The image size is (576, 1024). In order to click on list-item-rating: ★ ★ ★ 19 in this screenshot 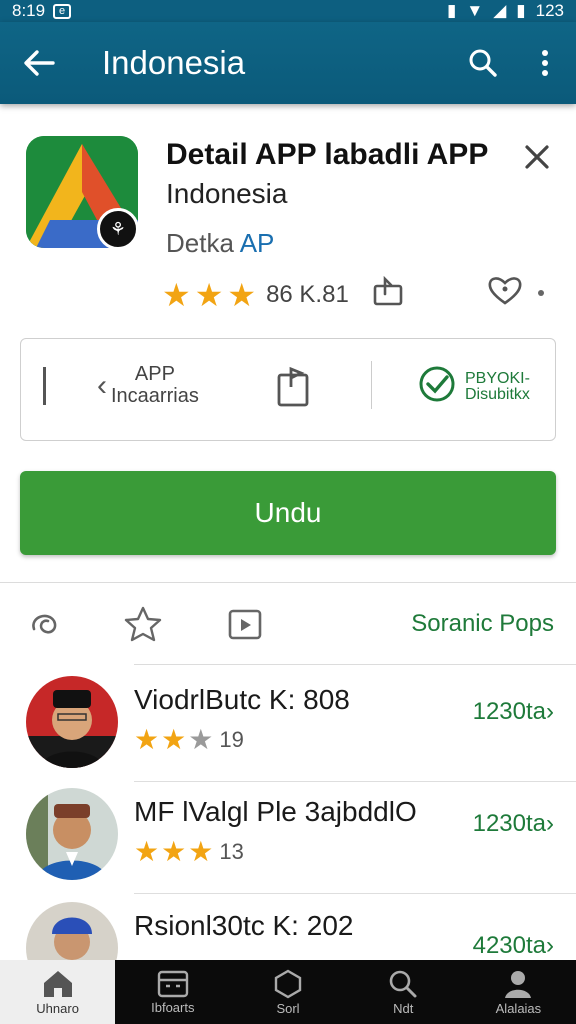, I will do `click(189, 740)`.